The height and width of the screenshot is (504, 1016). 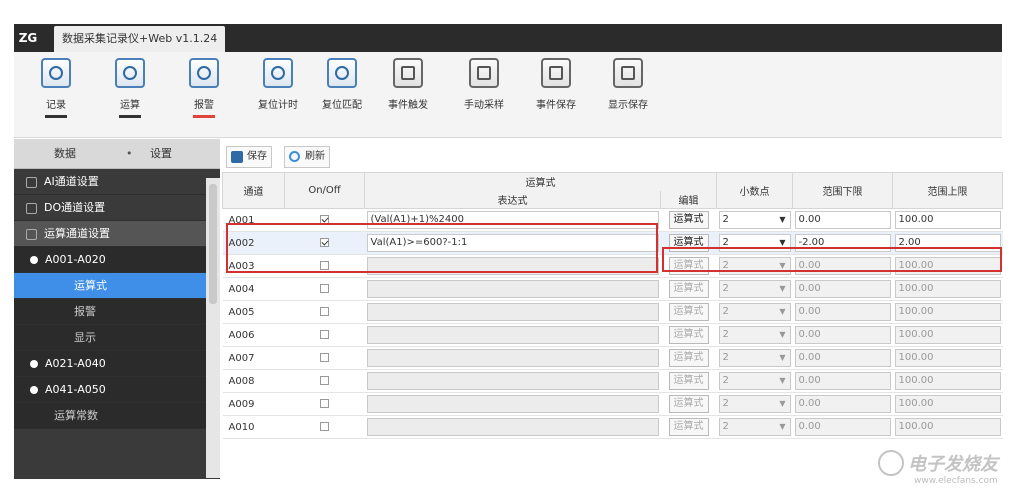 I want to click on ribbon-button-event-save: 事件保存, so click(x=556, y=95).